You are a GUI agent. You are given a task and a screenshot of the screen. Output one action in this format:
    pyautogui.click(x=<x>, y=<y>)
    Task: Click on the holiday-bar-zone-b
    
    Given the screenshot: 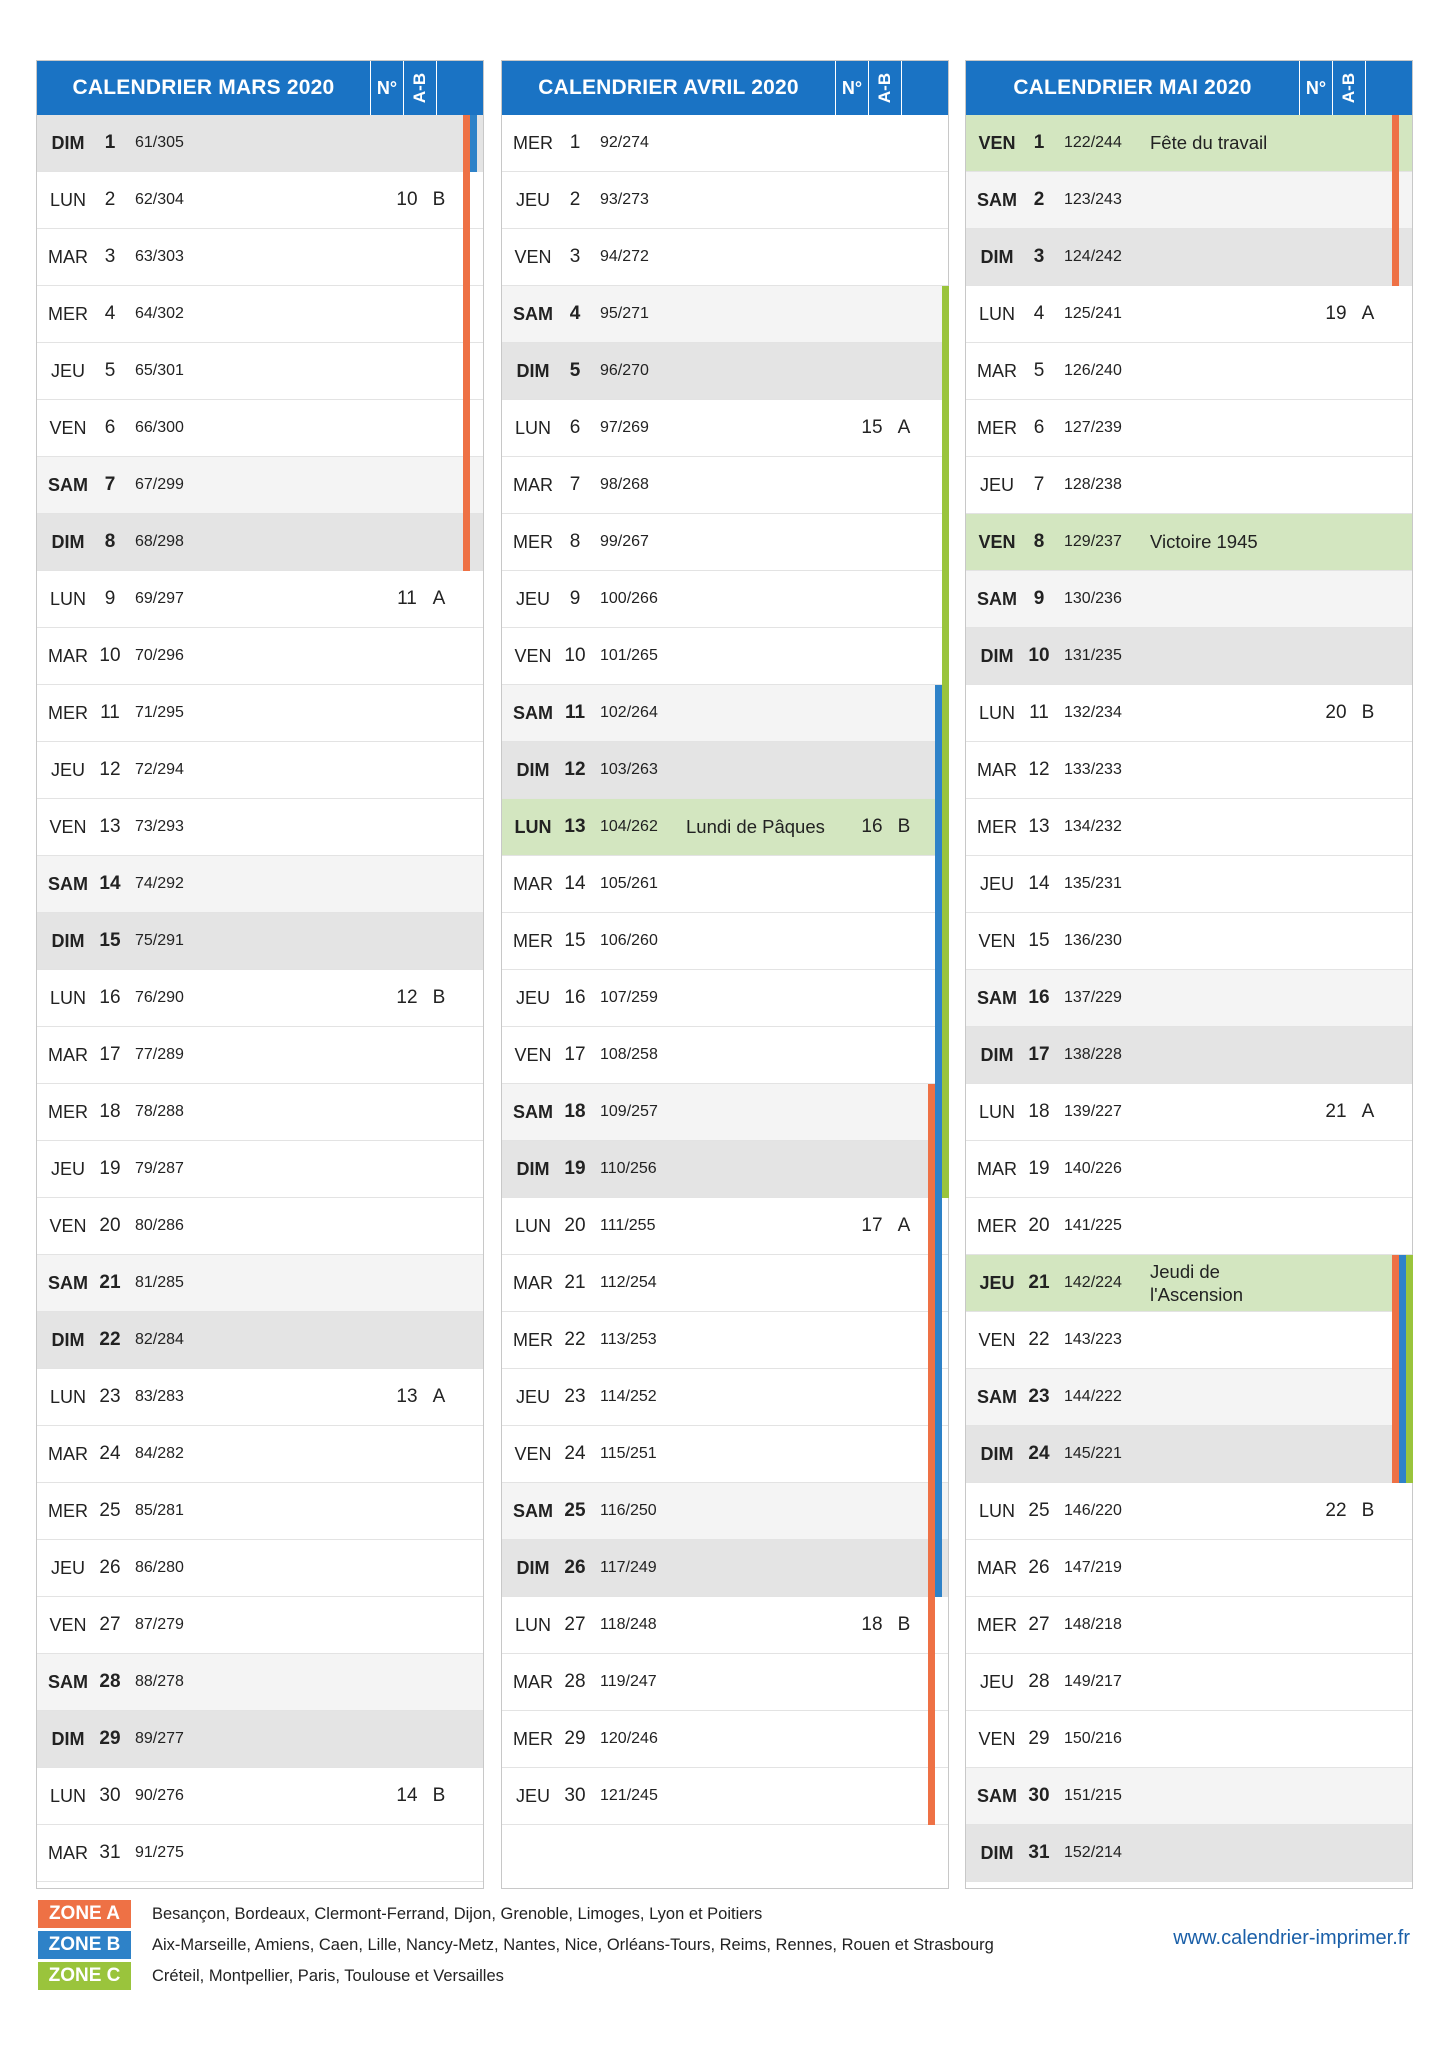 What is the action you would take?
    pyautogui.click(x=938, y=1112)
    